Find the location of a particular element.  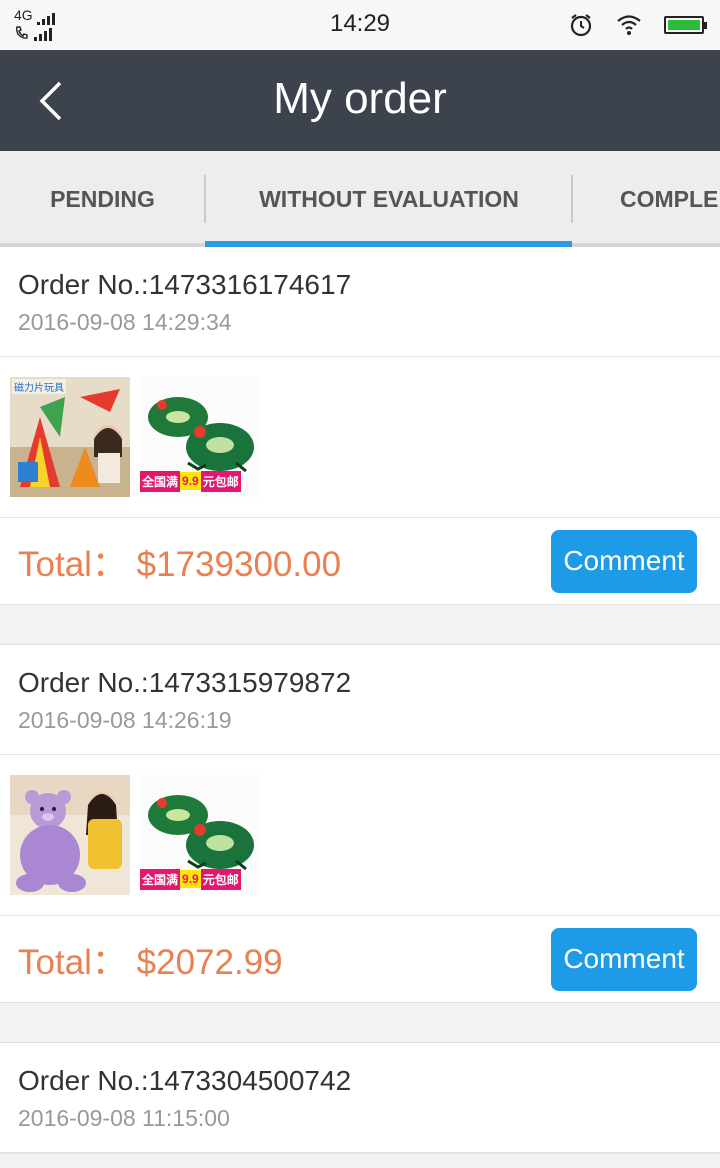

product-list: 磁力片玩具 全国满 9.9 元包邮 is located at coordinates (360, 437).